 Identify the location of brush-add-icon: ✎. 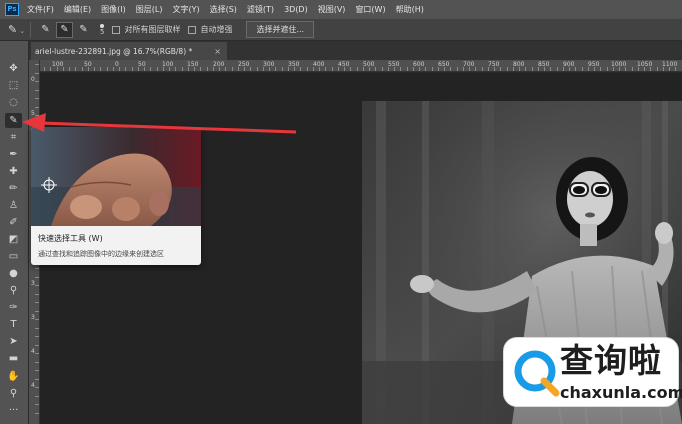
(64, 29).